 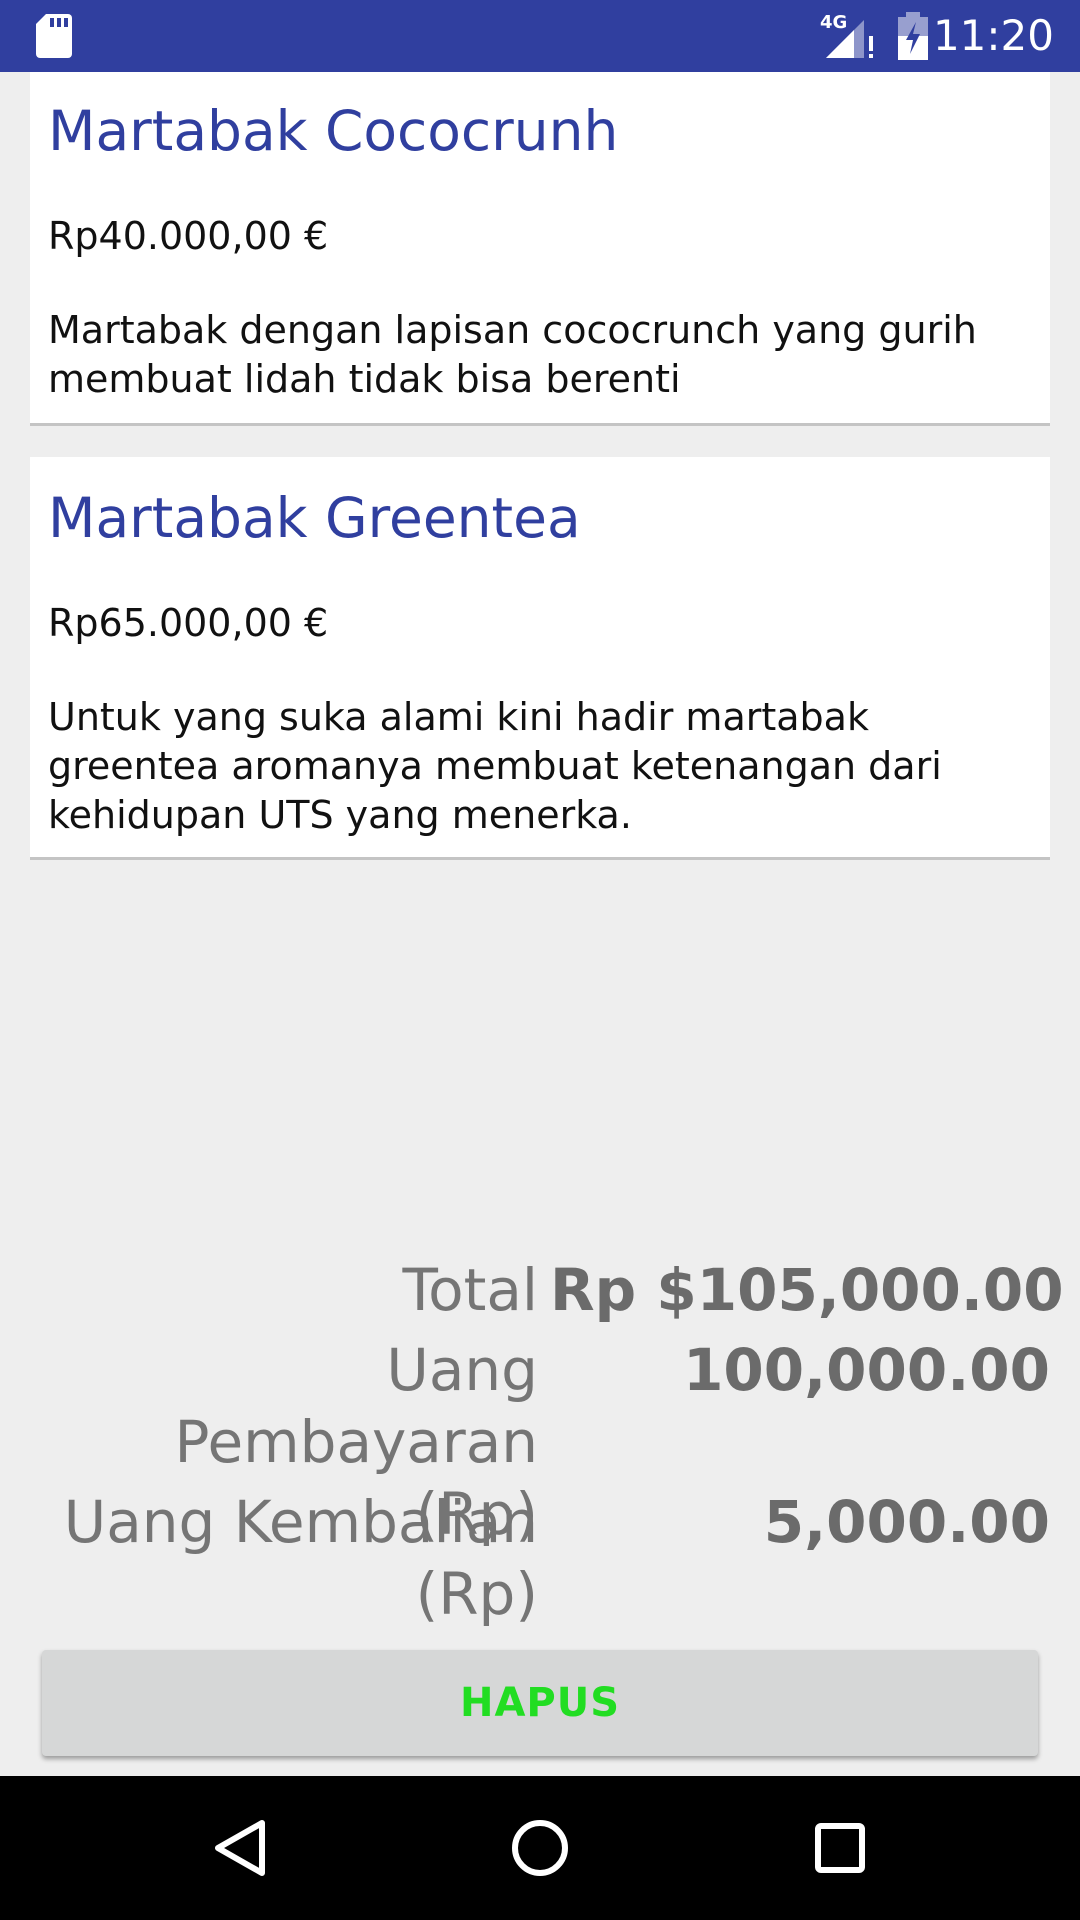 What do you see at coordinates (807, 1290) in the screenshot?
I see `total-value: Rp $105,000.00` at bounding box center [807, 1290].